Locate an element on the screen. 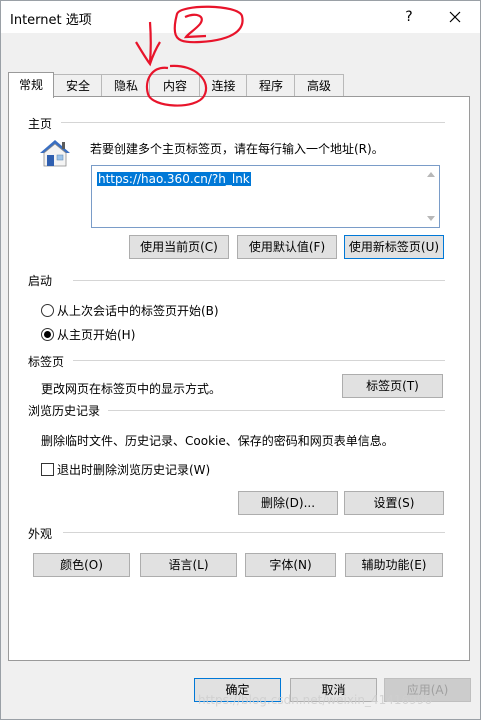 The image size is (481, 720). tabs-divider is located at coordinates (259, 360).